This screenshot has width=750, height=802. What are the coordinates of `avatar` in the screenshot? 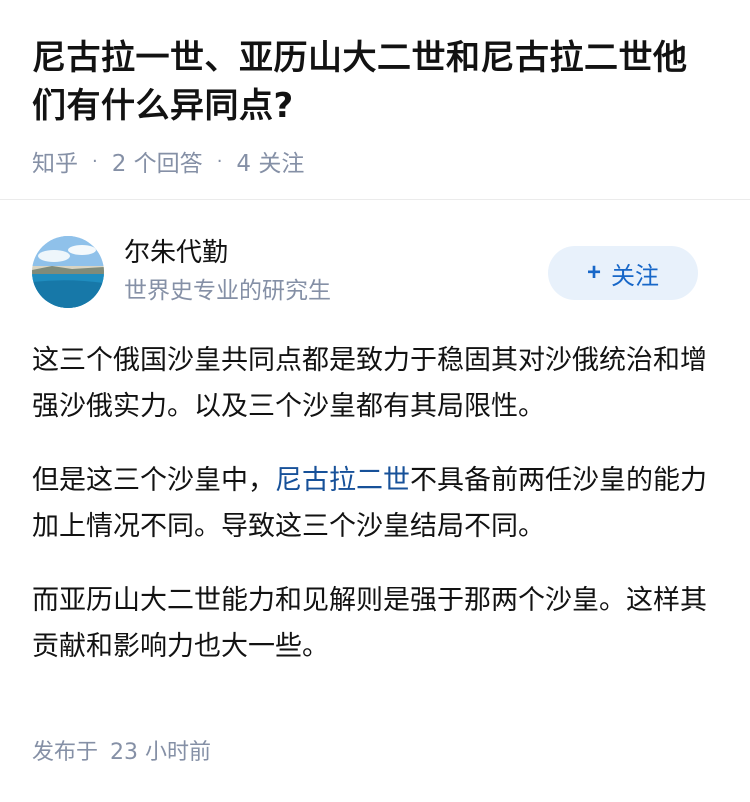 It's located at (68, 272).